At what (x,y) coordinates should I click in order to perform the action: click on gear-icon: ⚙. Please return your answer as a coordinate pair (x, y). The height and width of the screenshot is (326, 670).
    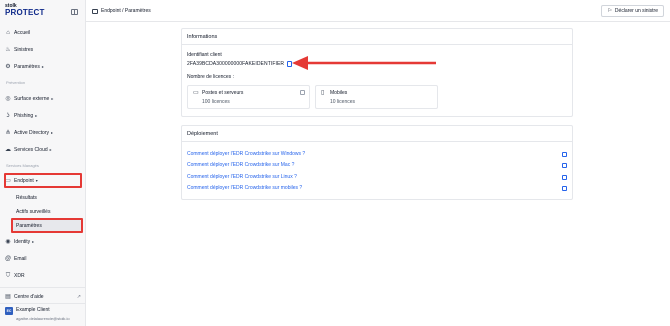
    Looking at the image, I should click on (8, 66).